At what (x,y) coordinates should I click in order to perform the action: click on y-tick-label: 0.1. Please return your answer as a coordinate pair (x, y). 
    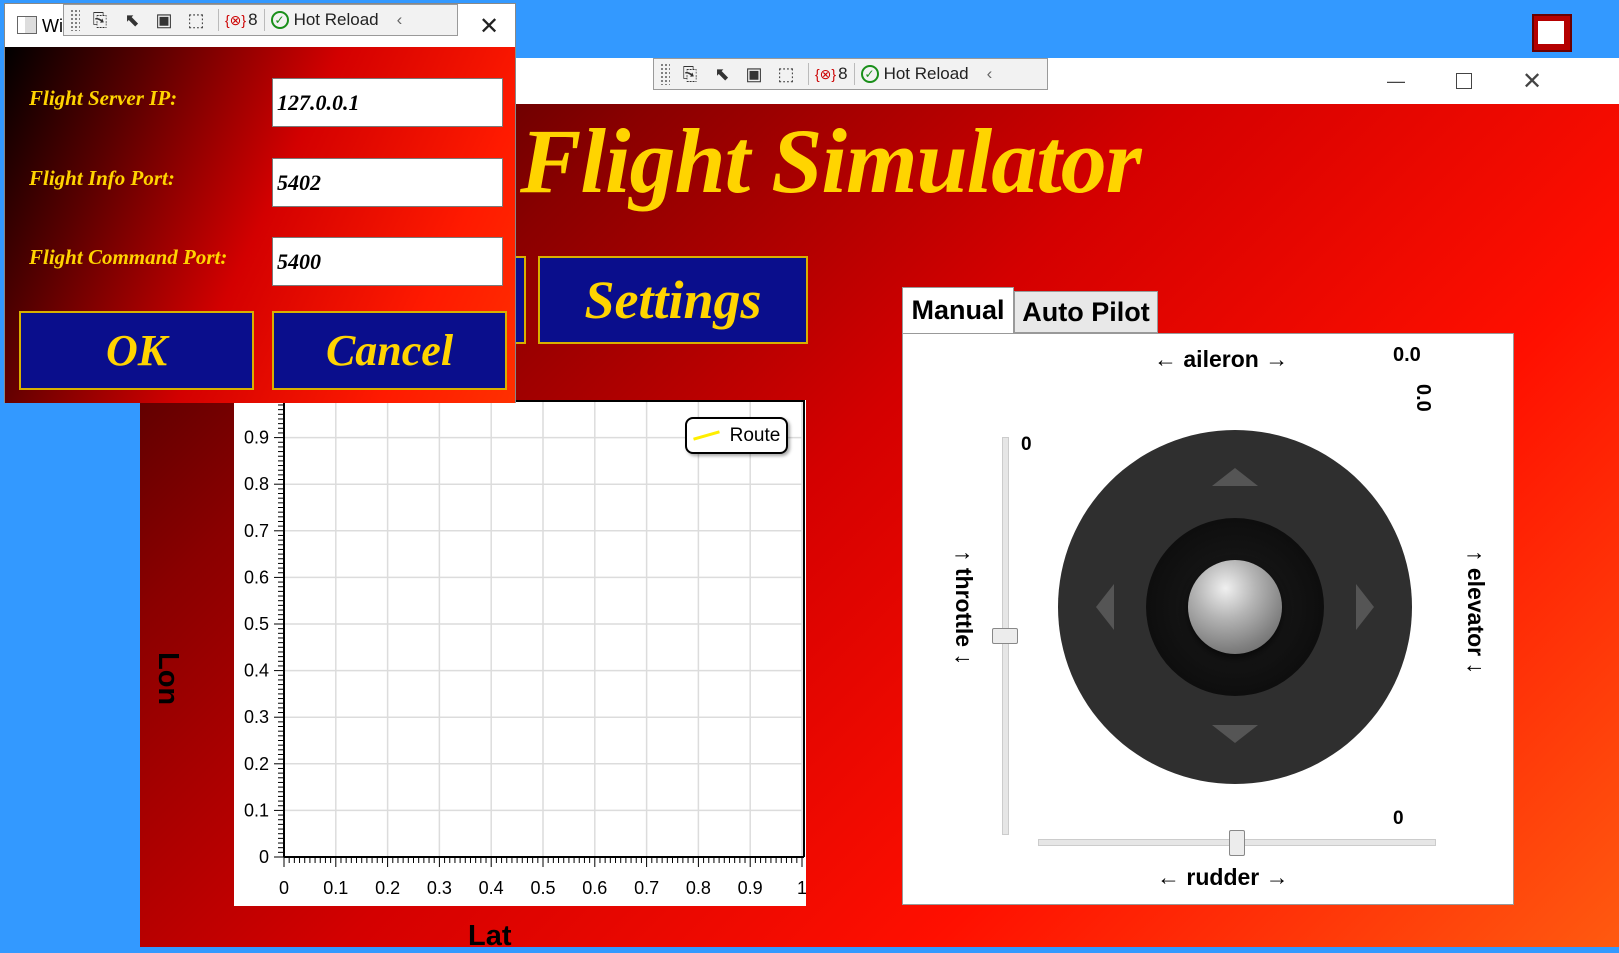
    Looking at the image, I should click on (256, 810).